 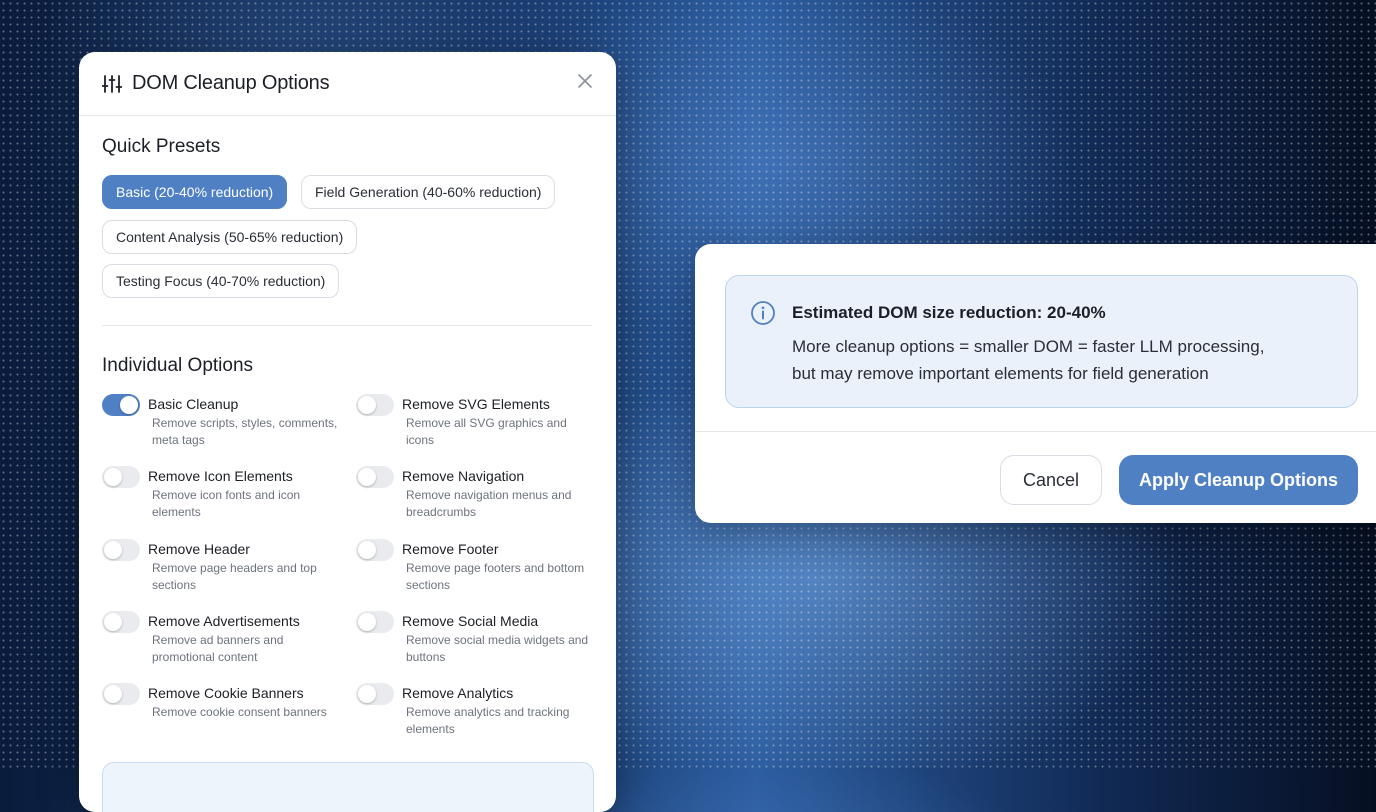 I want to click on option-label: Remove Footer, so click(x=450, y=549).